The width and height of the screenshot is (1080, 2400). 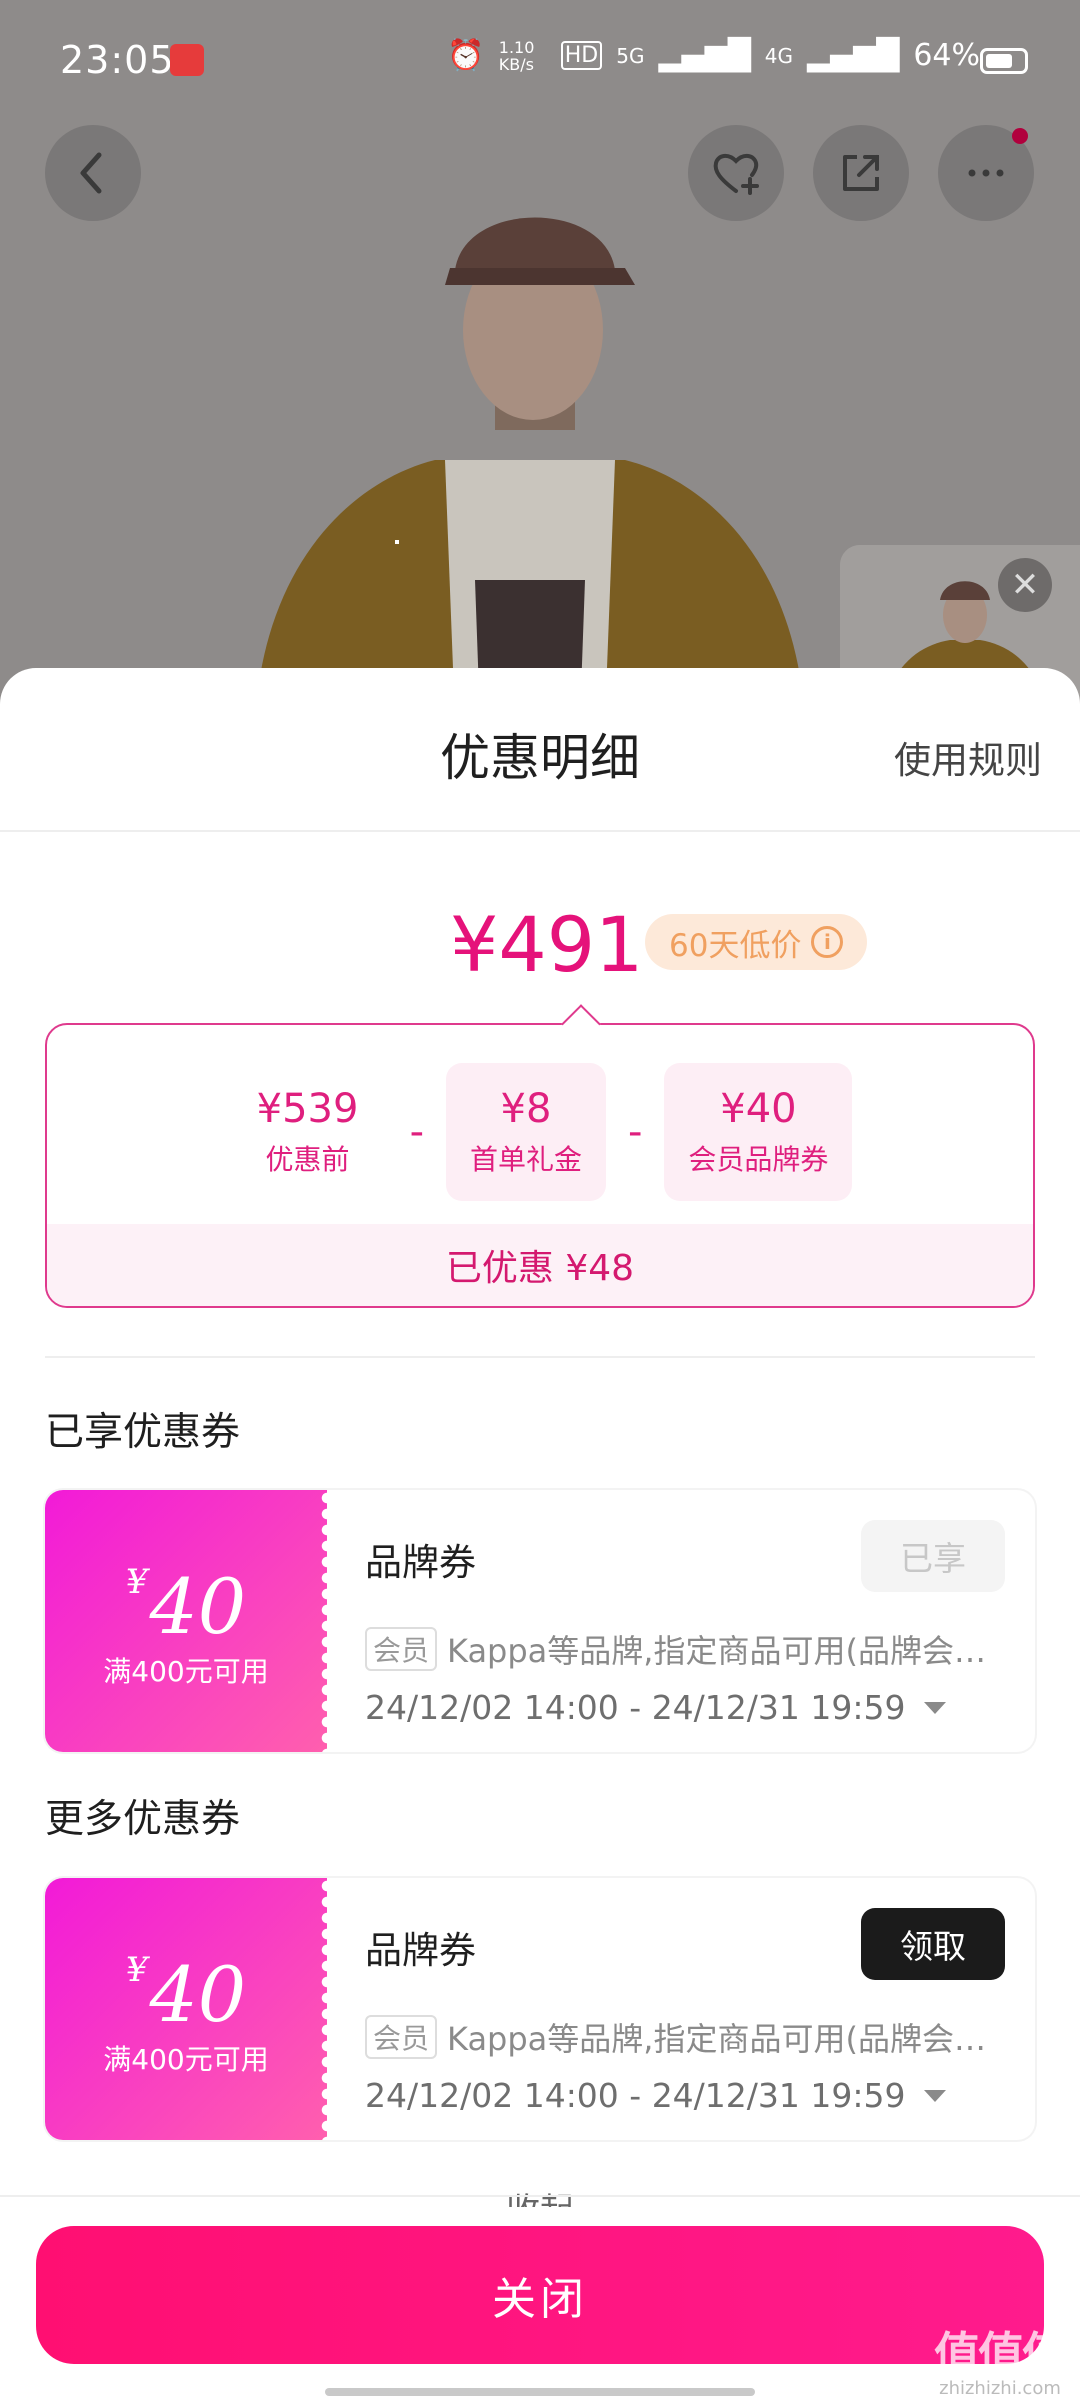 I want to click on footer-divider, so click(x=540, y=2196).